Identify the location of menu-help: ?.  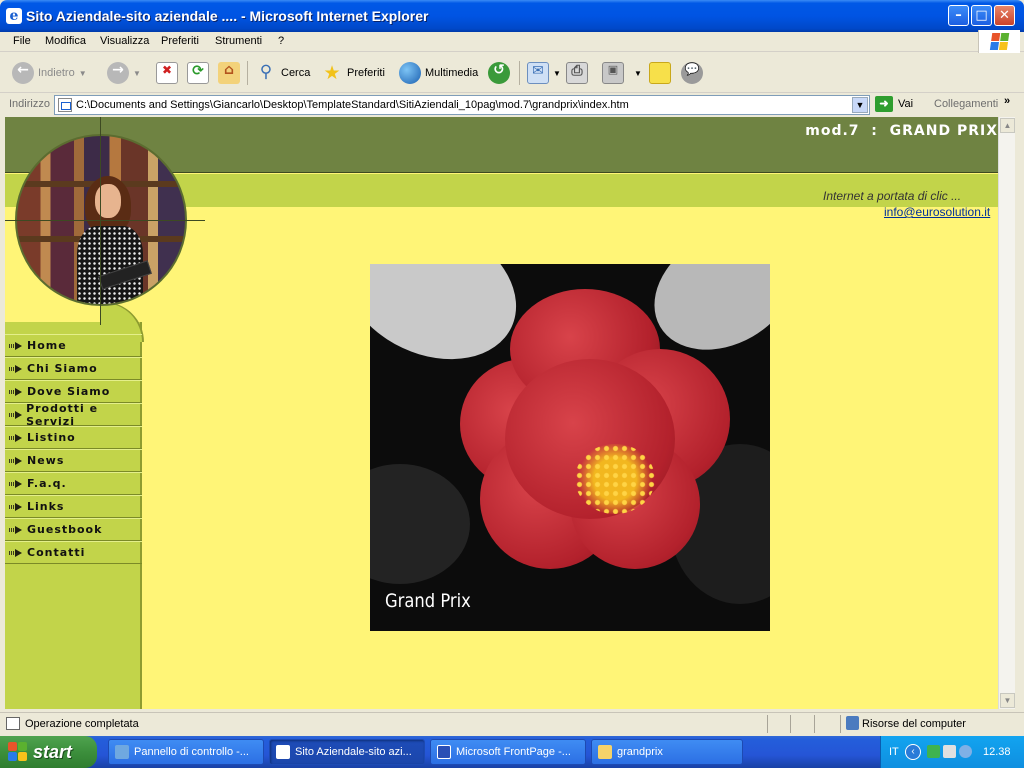
(281, 41).